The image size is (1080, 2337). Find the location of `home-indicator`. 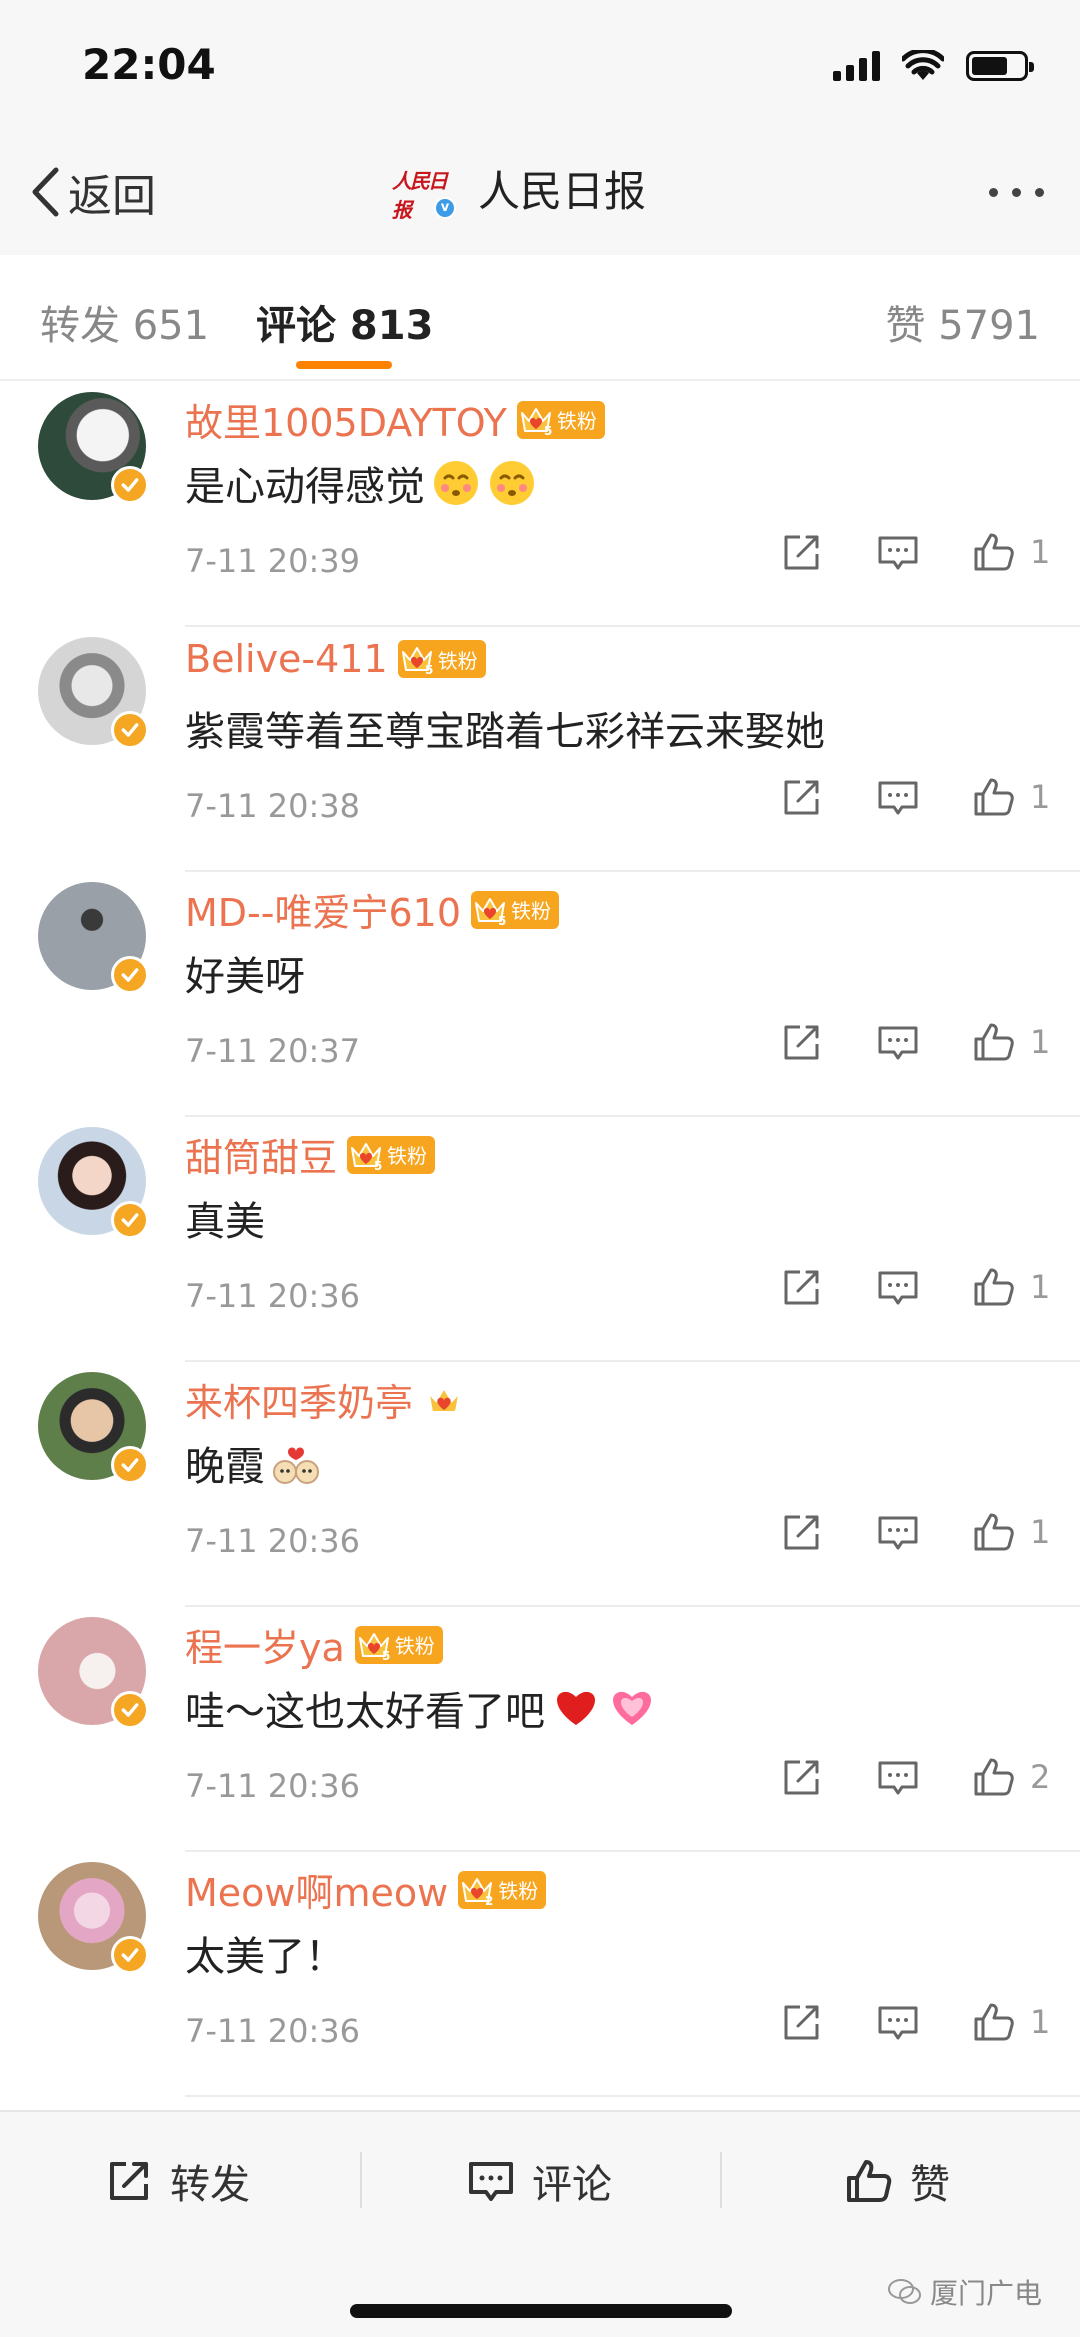

home-indicator is located at coordinates (541, 2311).